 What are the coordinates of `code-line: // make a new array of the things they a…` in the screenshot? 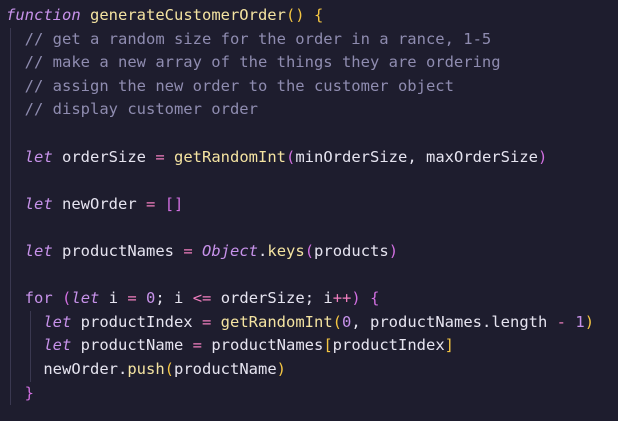 It's located at (309, 63).